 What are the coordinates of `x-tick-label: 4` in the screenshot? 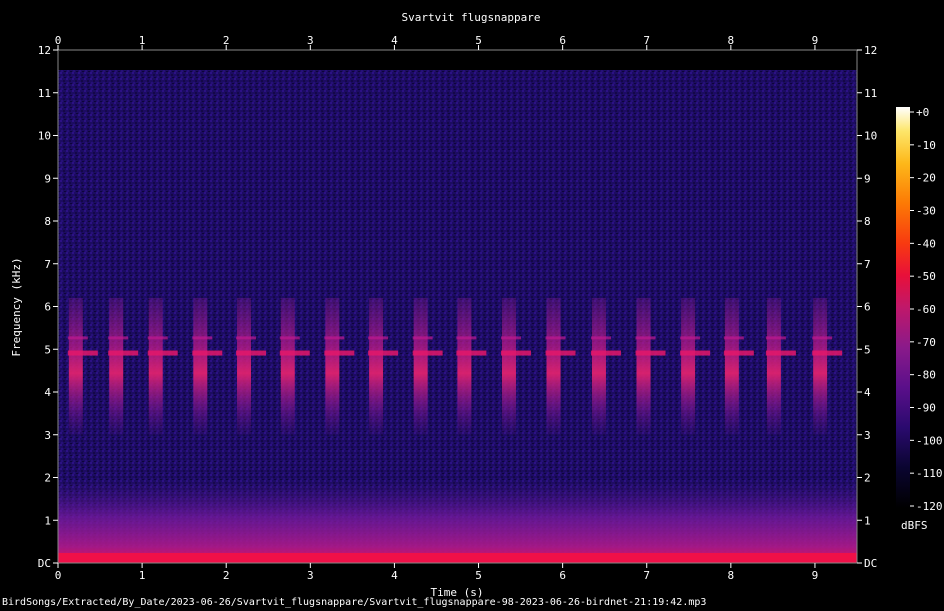 It's located at (394, 575).